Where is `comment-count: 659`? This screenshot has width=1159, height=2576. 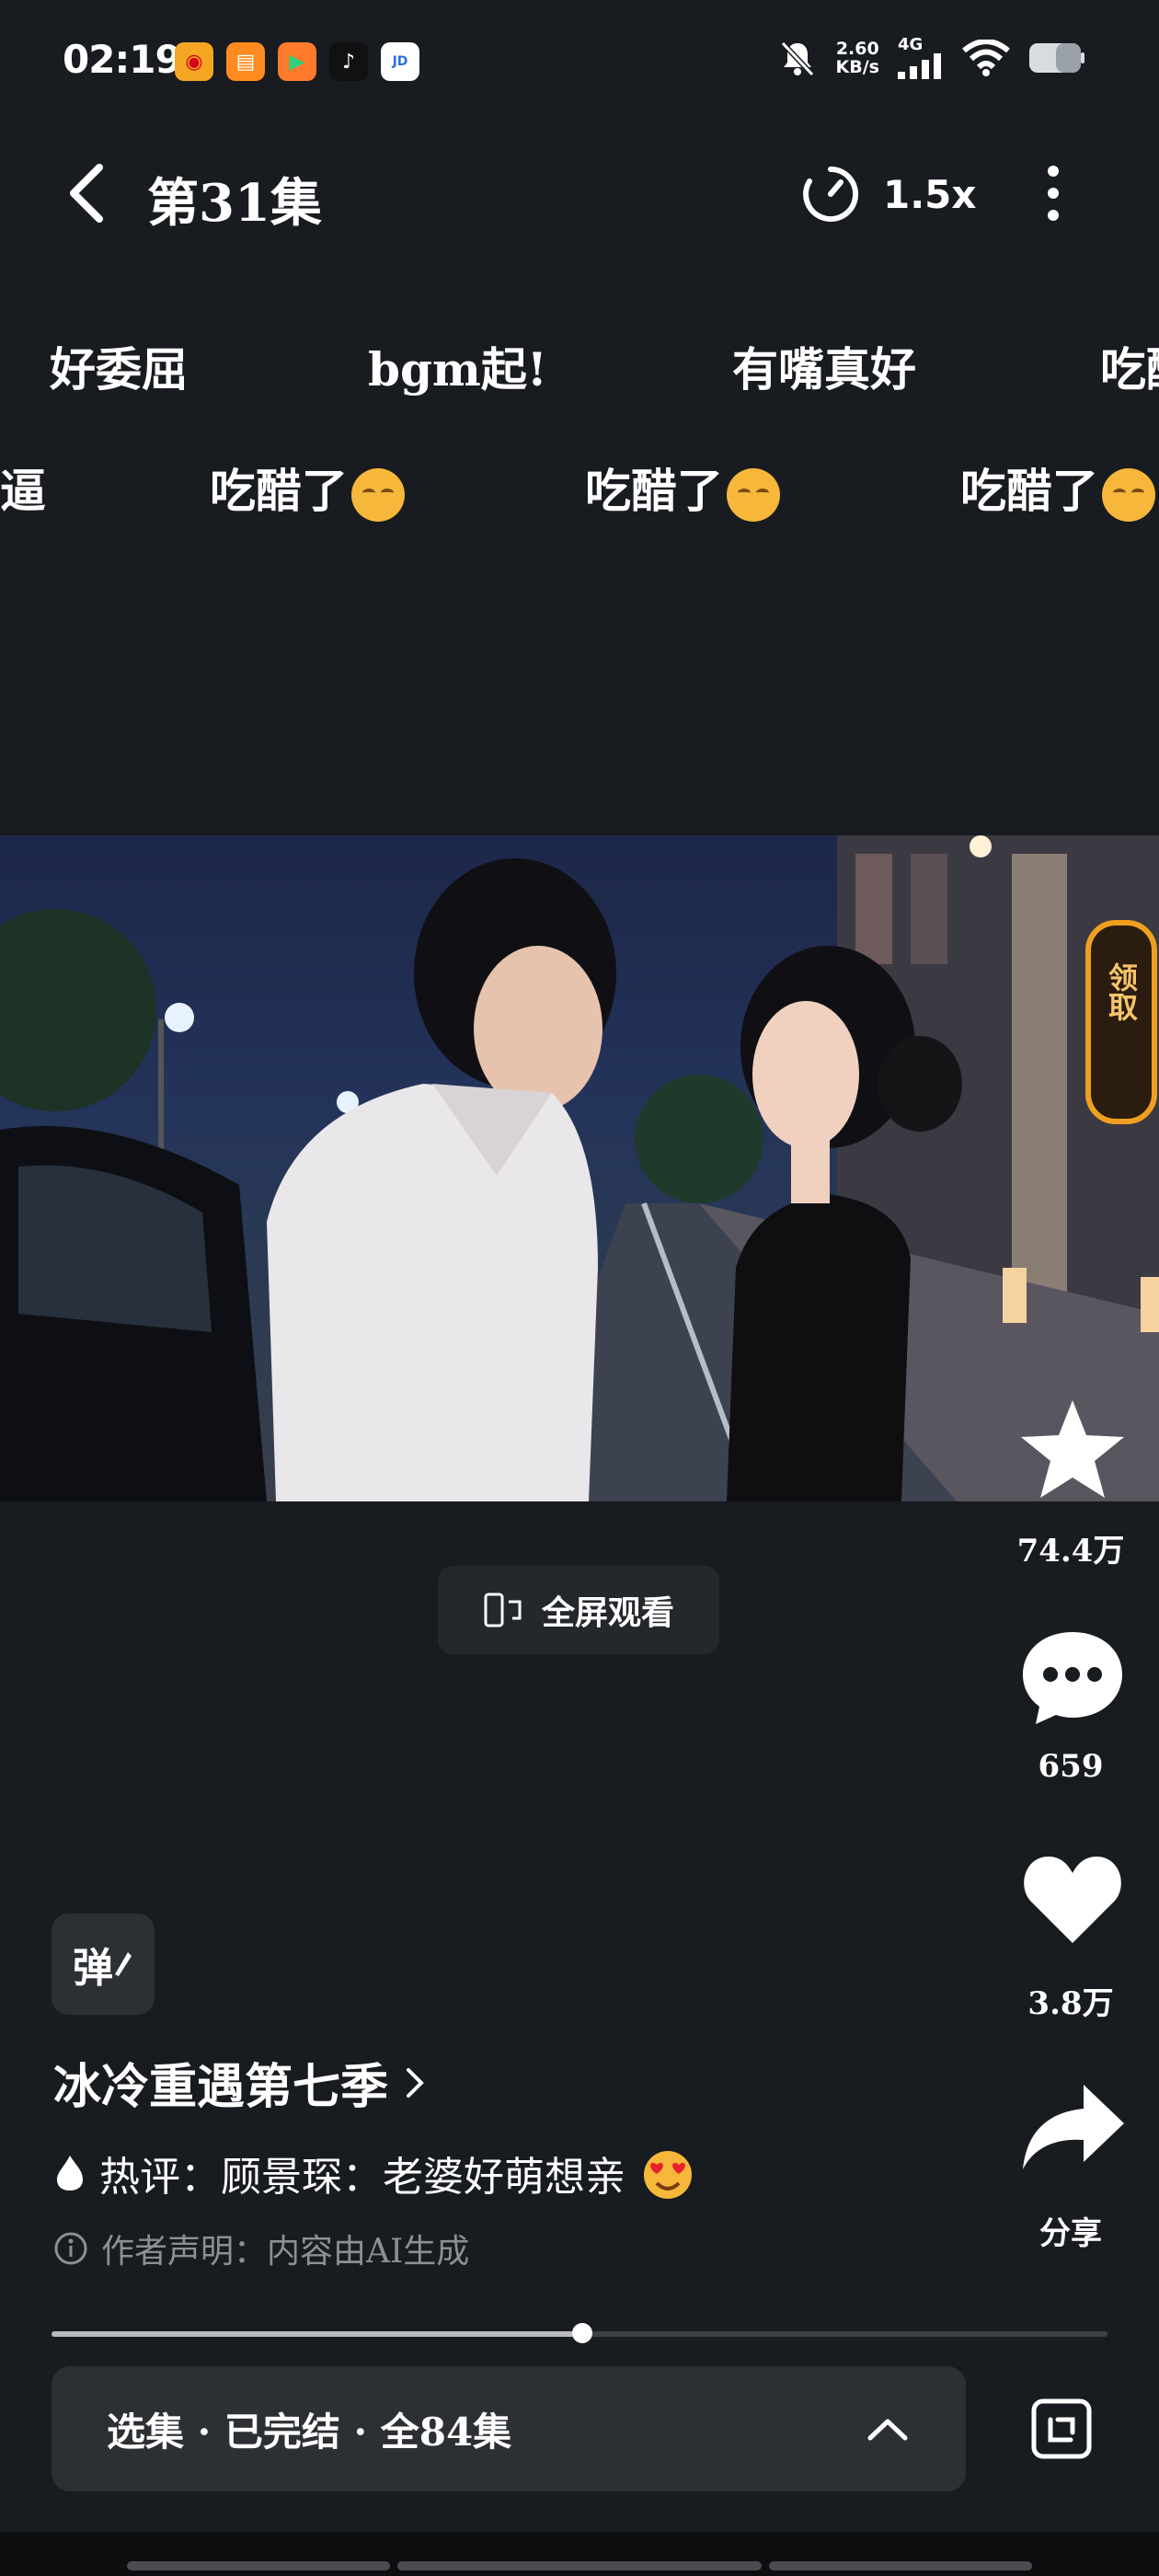
comment-count: 659 is located at coordinates (1071, 1766).